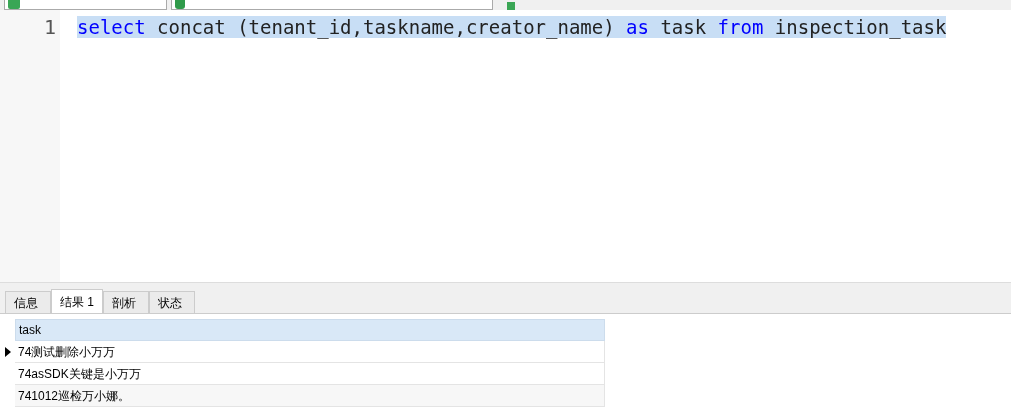 The width and height of the screenshot is (1011, 407). Describe the element at coordinates (172, 302) in the screenshot. I see `result-tab: 状态` at that location.